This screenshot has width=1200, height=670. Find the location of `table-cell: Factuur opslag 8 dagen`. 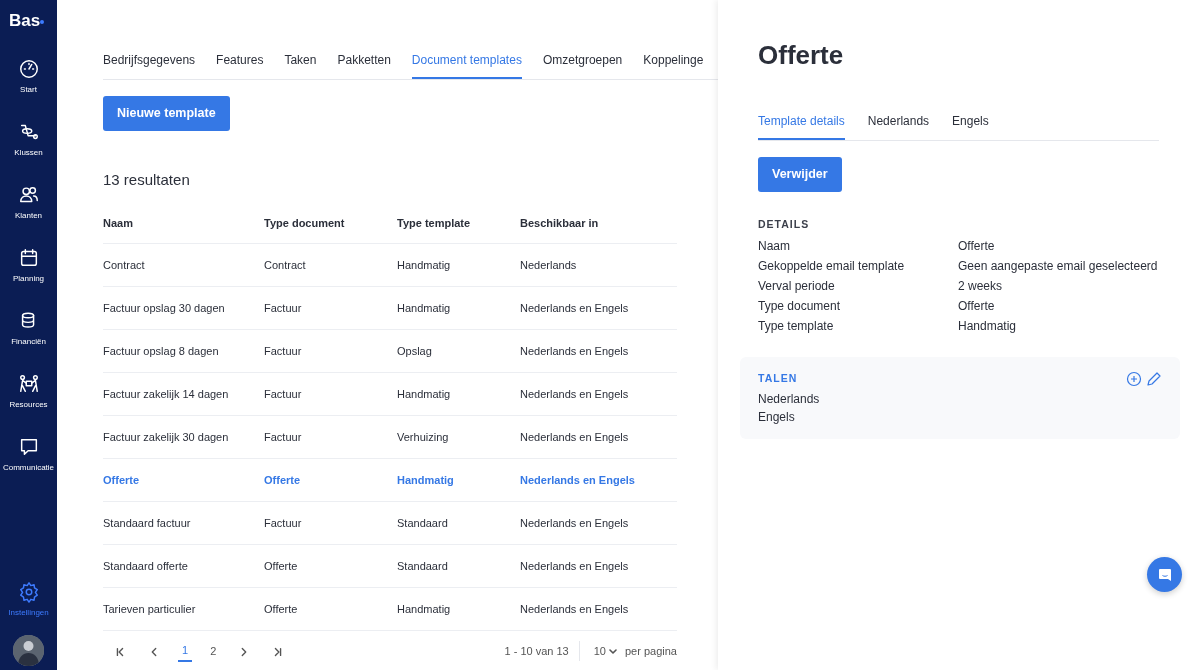

table-cell: Factuur opslag 8 dagen is located at coordinates (161, 351).